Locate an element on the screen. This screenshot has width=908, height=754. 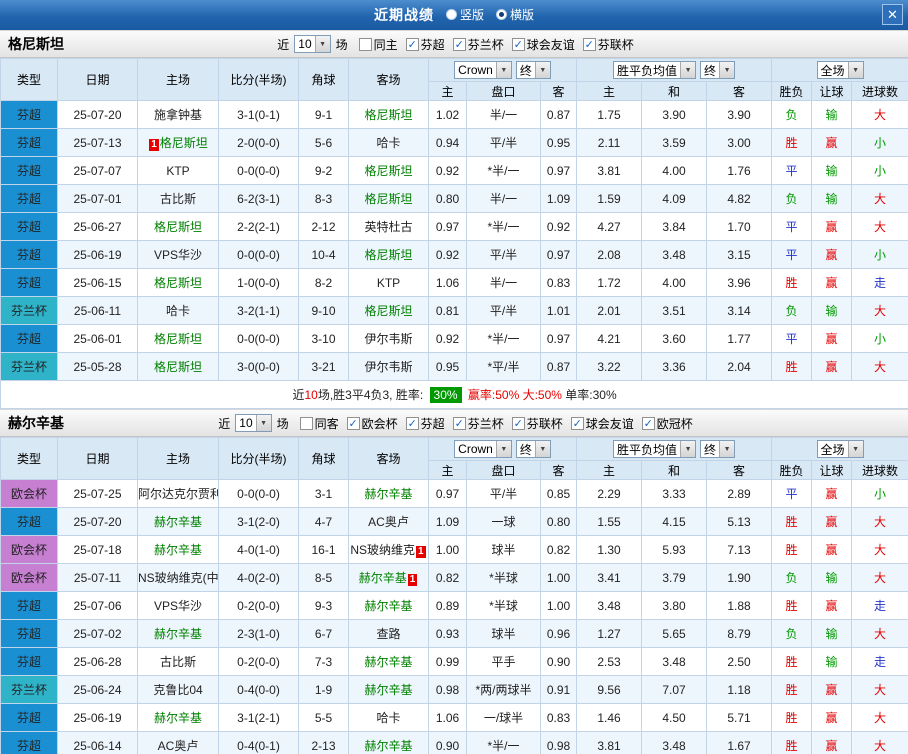
match-score: 1-0(0-0) is located at coordinates (258, 282).